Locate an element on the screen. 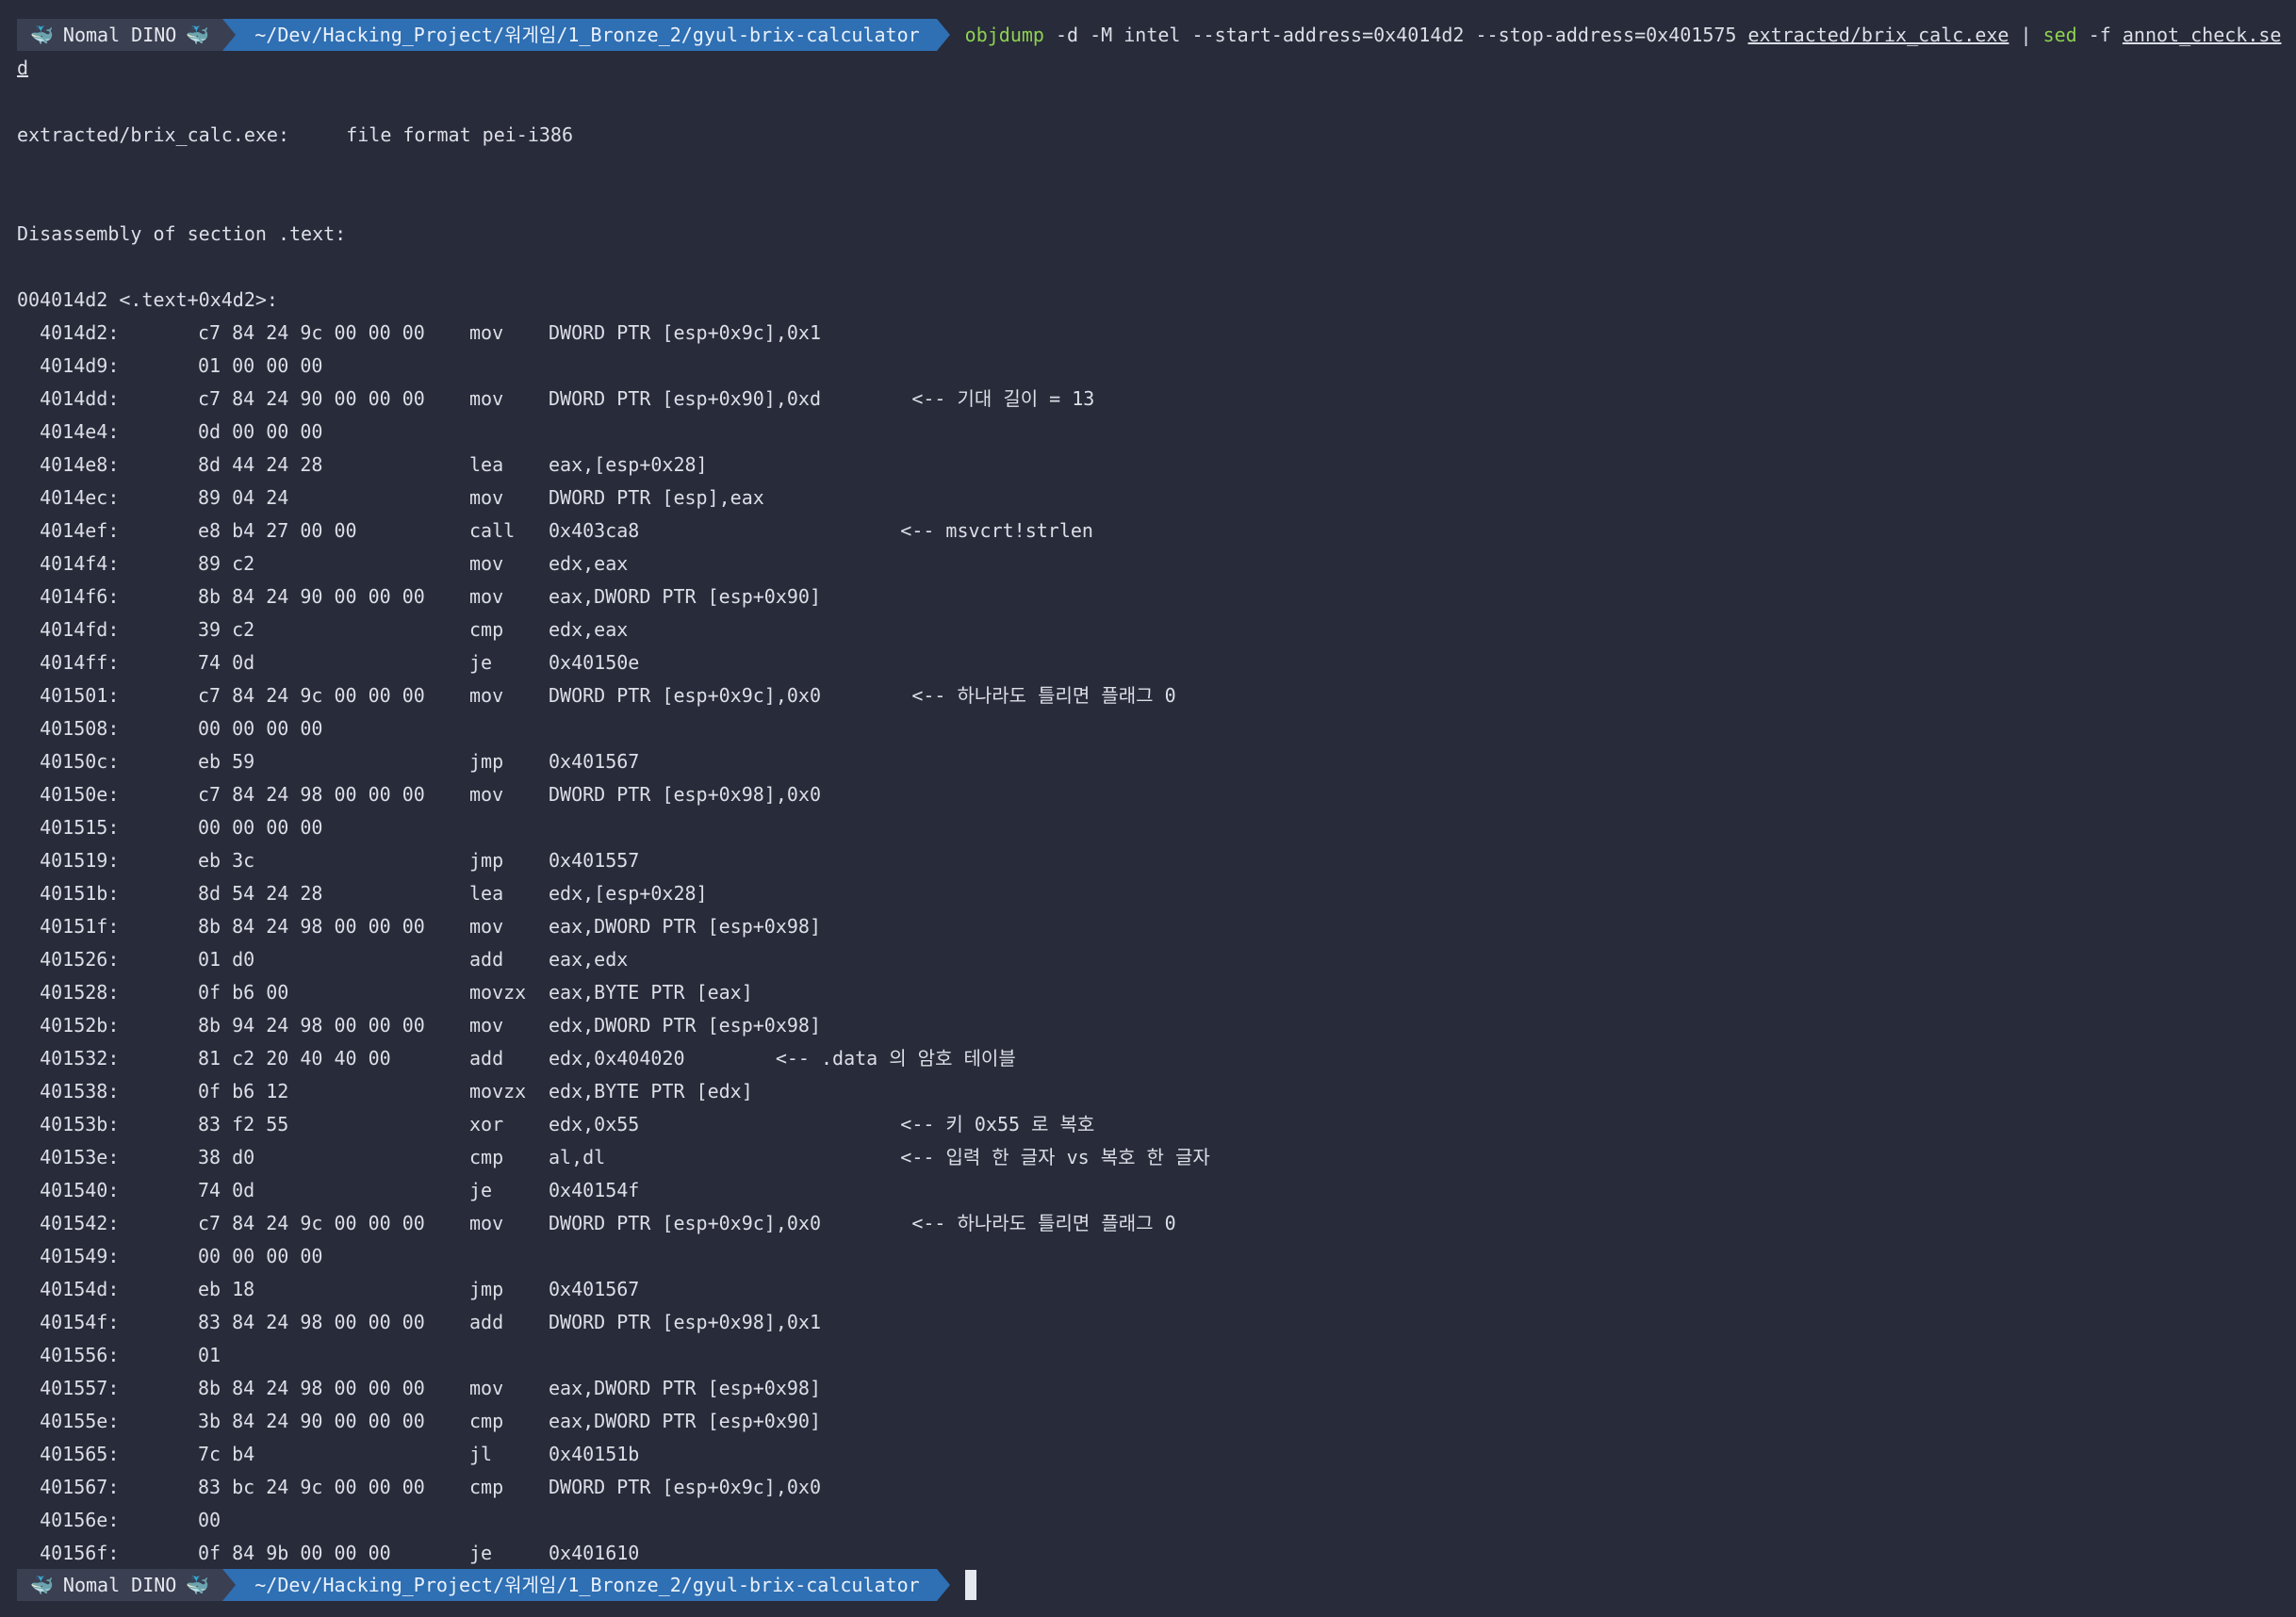 This screenshot has height=1617, width=2296. asm-operands: edx,DWORD PTR [esp+0x98] is located at coordinates (685, 1026).